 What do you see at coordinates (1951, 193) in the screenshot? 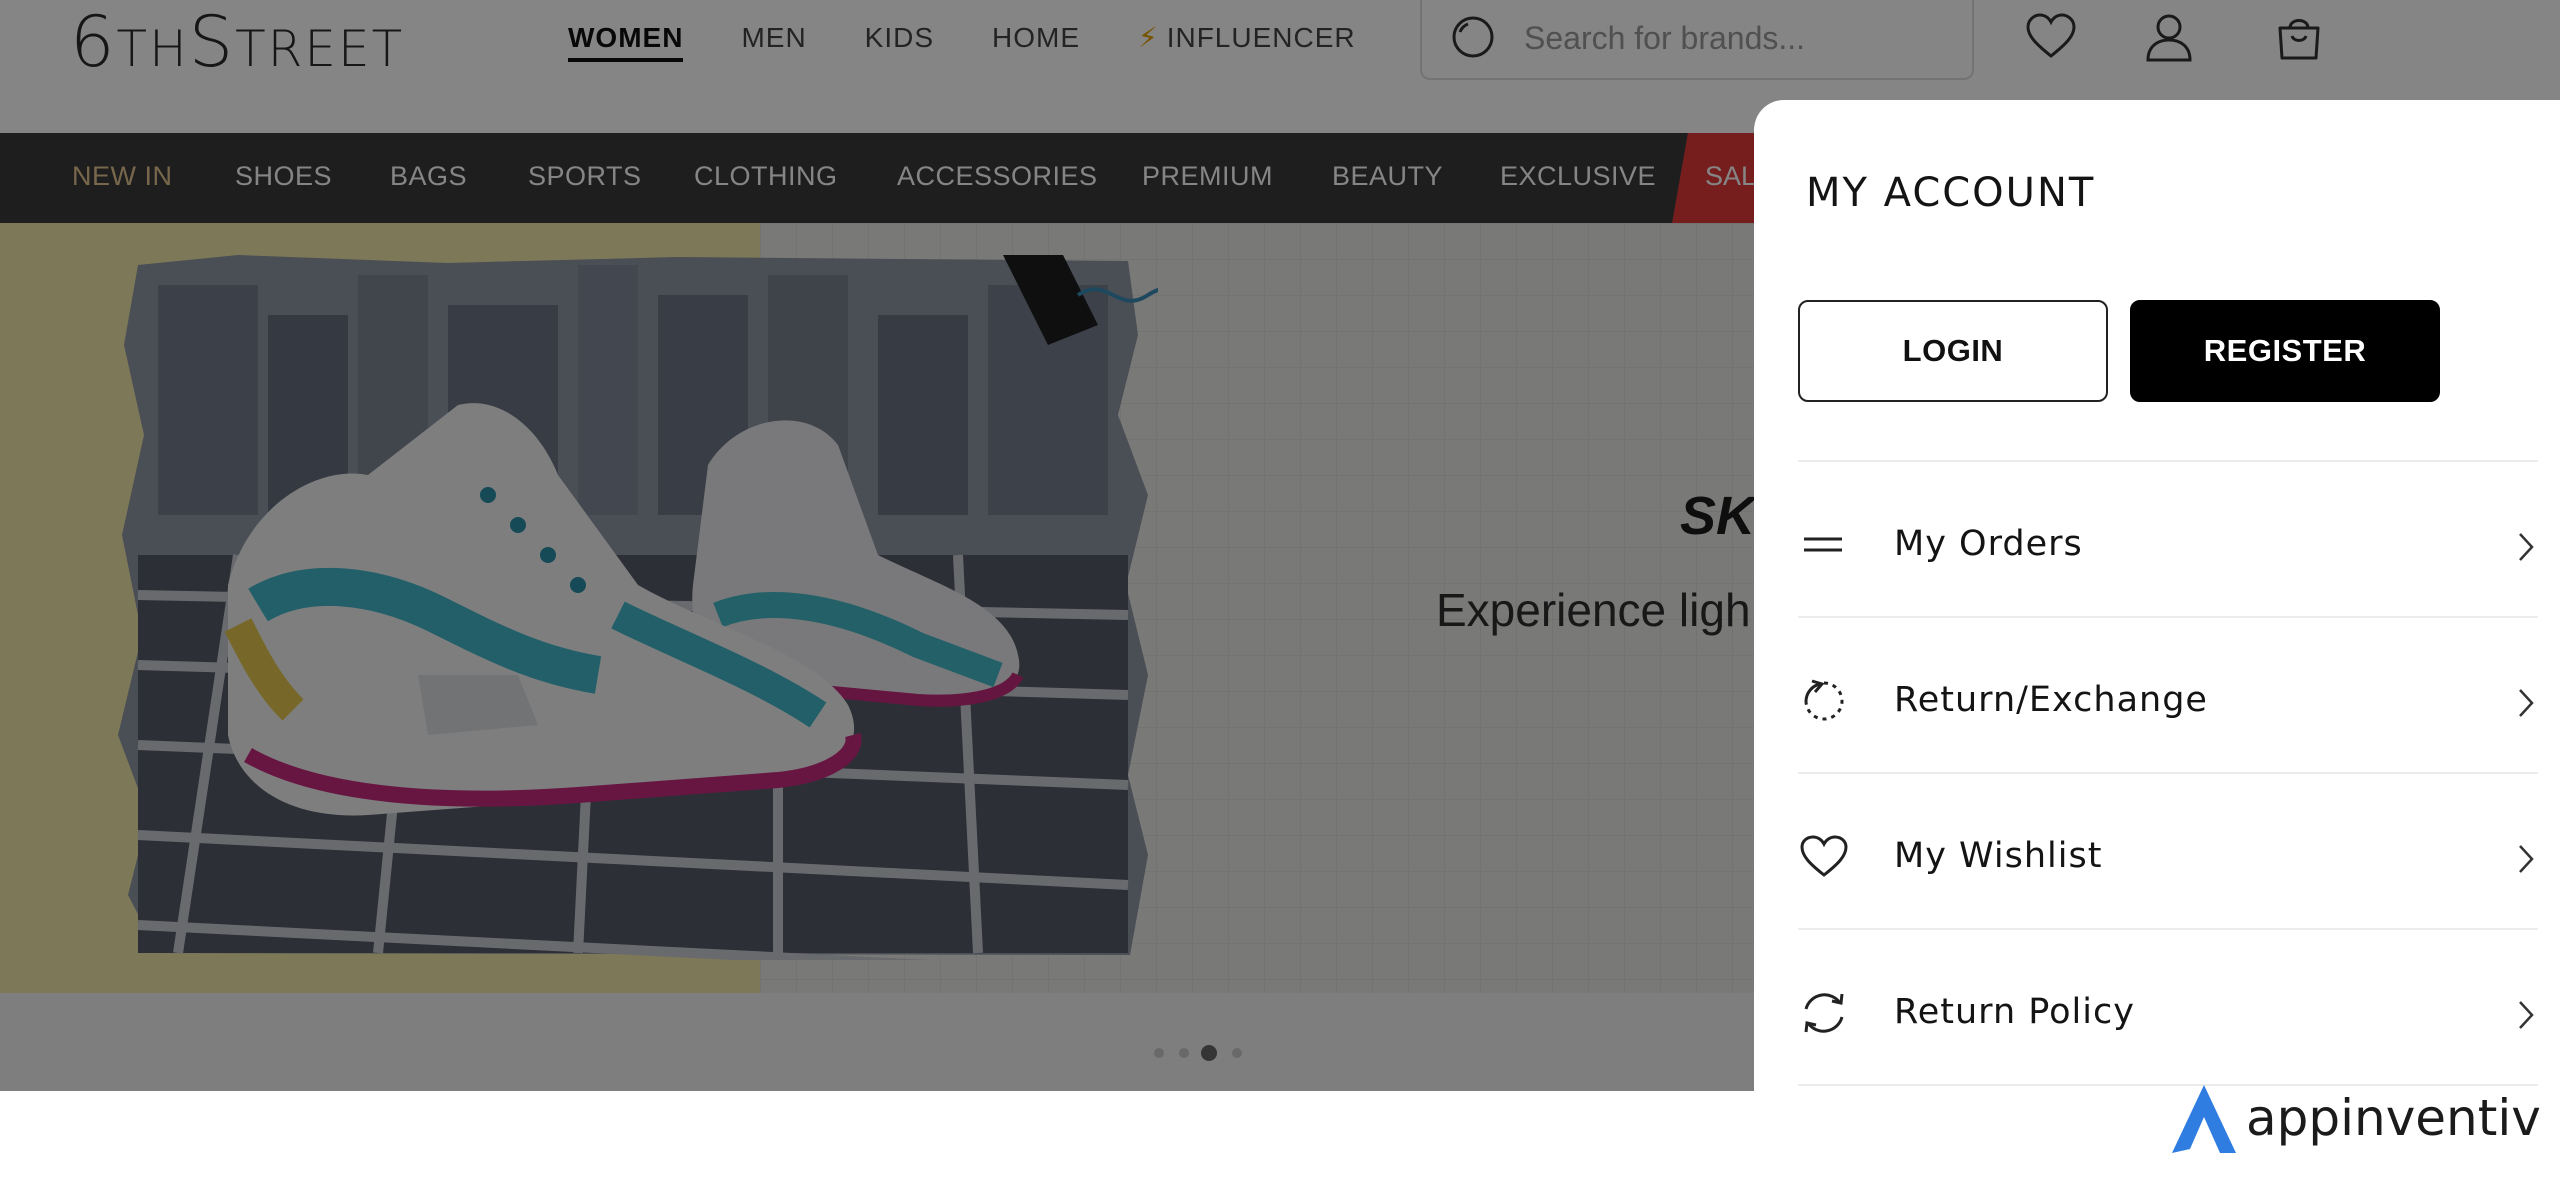
I see `panel-title: MY ACCOUNT` at bounding box center [1951, 193].